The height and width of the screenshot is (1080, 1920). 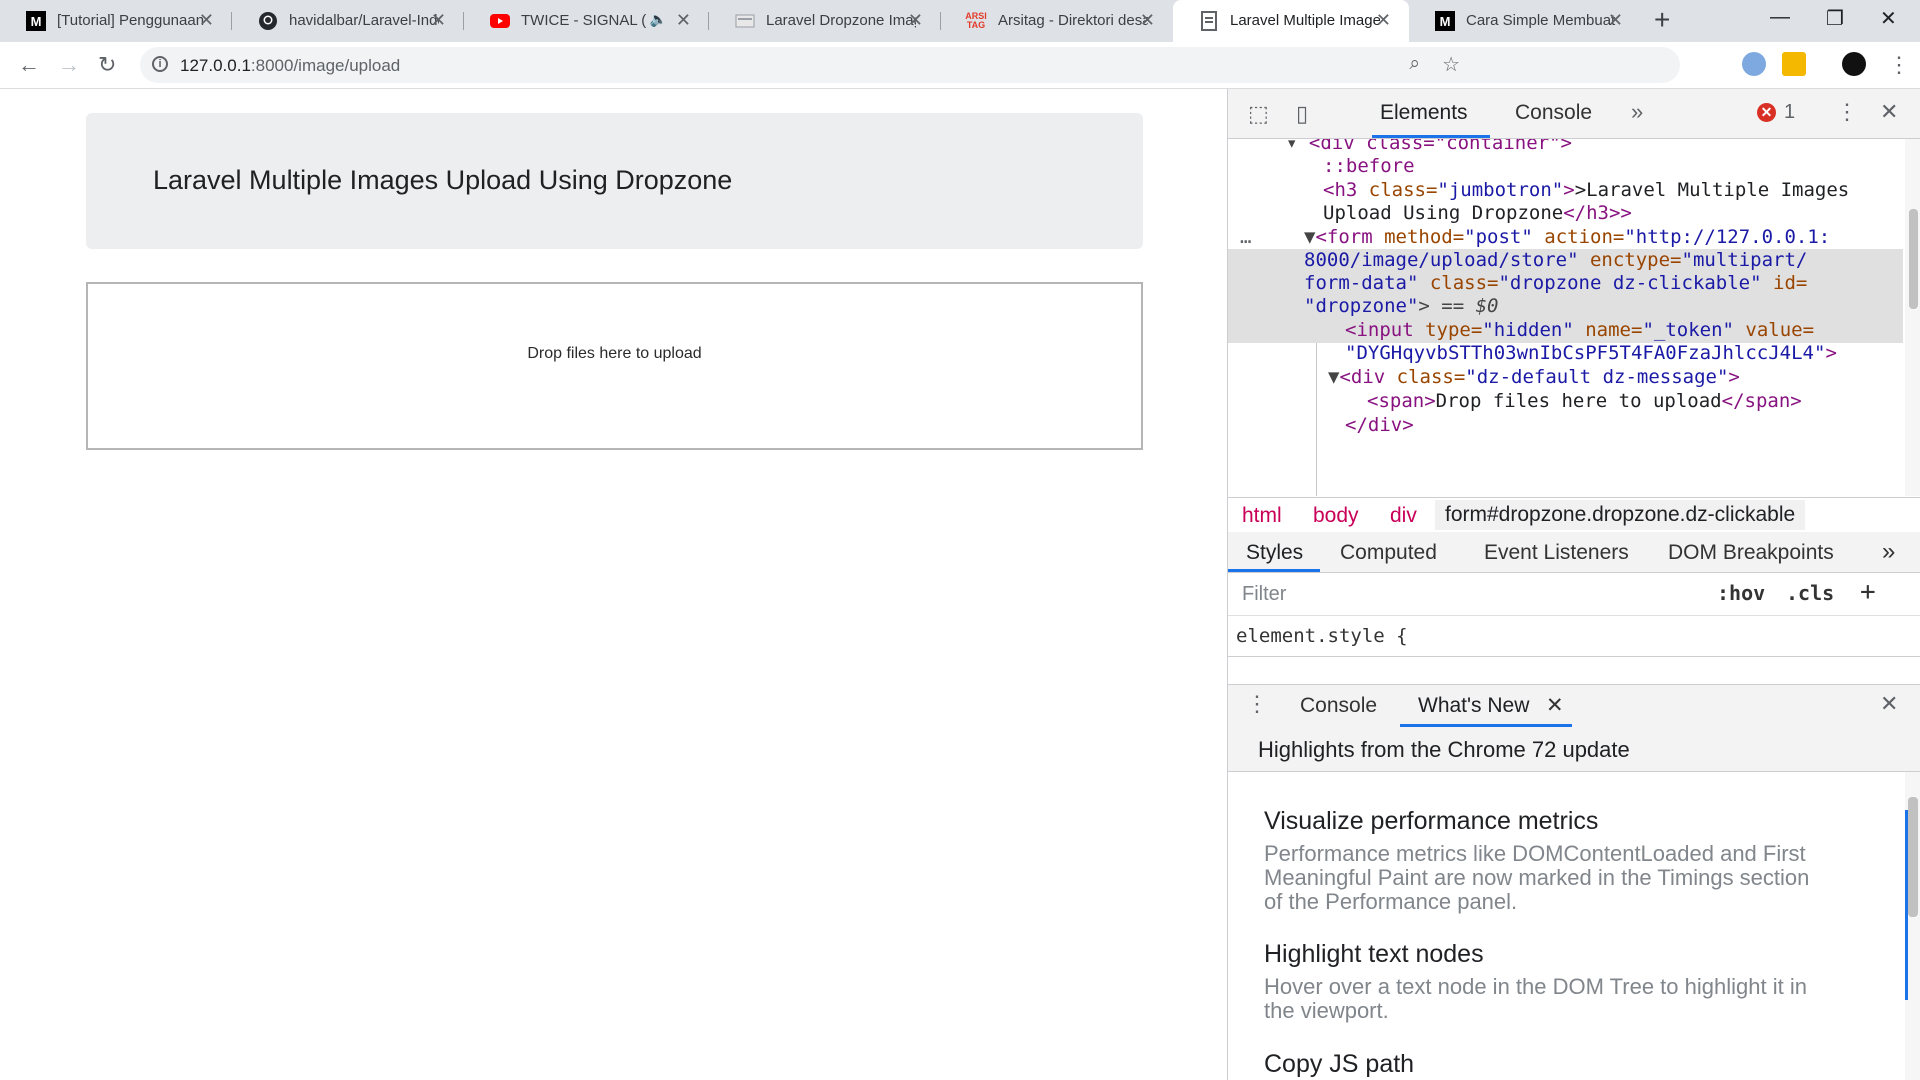 I want to click on whats-new-header: Highlights from the Chrome 72 update, so click(x=1574, y=749).